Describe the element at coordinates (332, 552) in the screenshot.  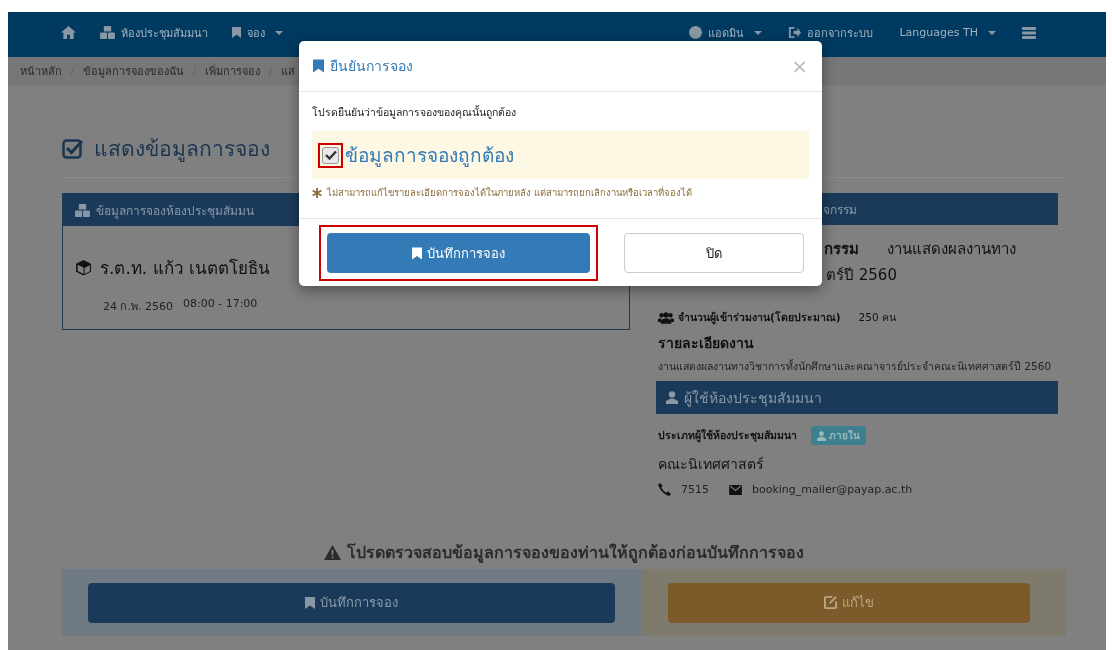
I see `warning-icon` at that location.